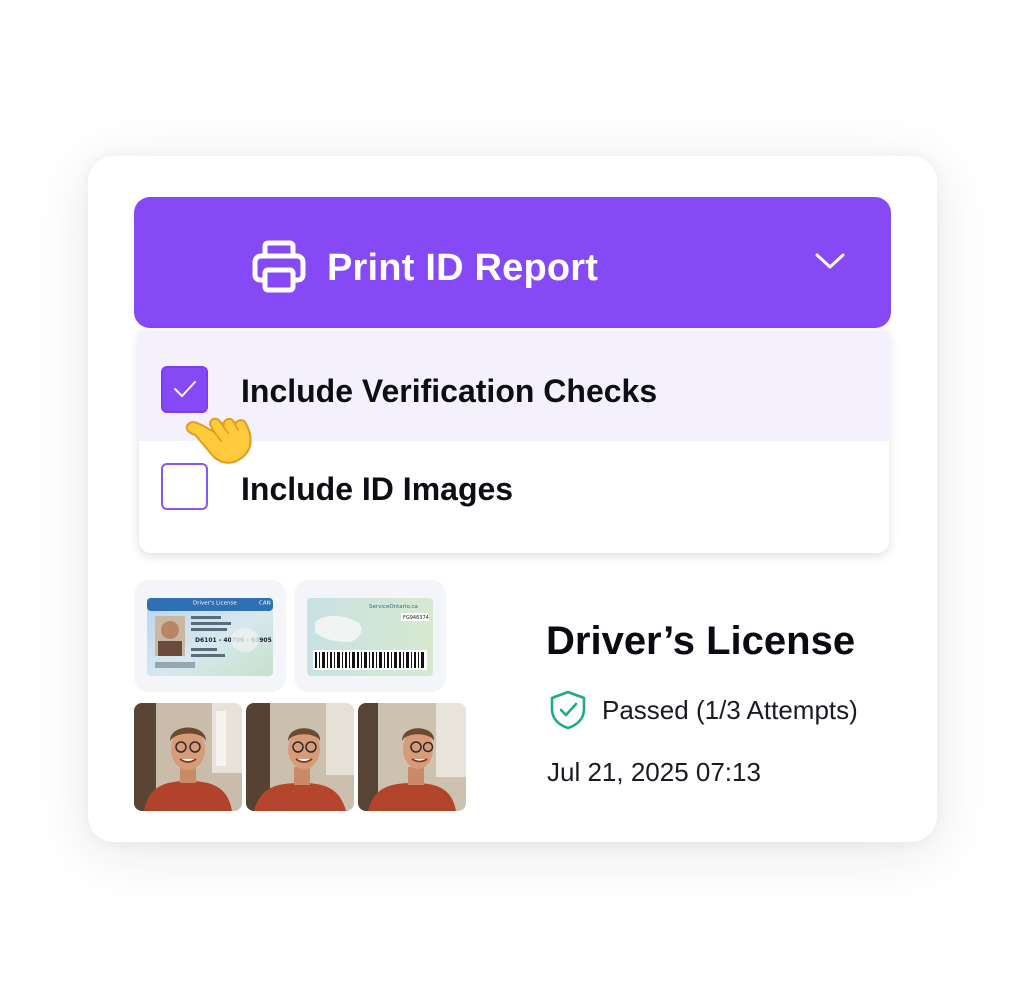  I want to click on print-id-report-button: Print ID Report, so click(512, 262).